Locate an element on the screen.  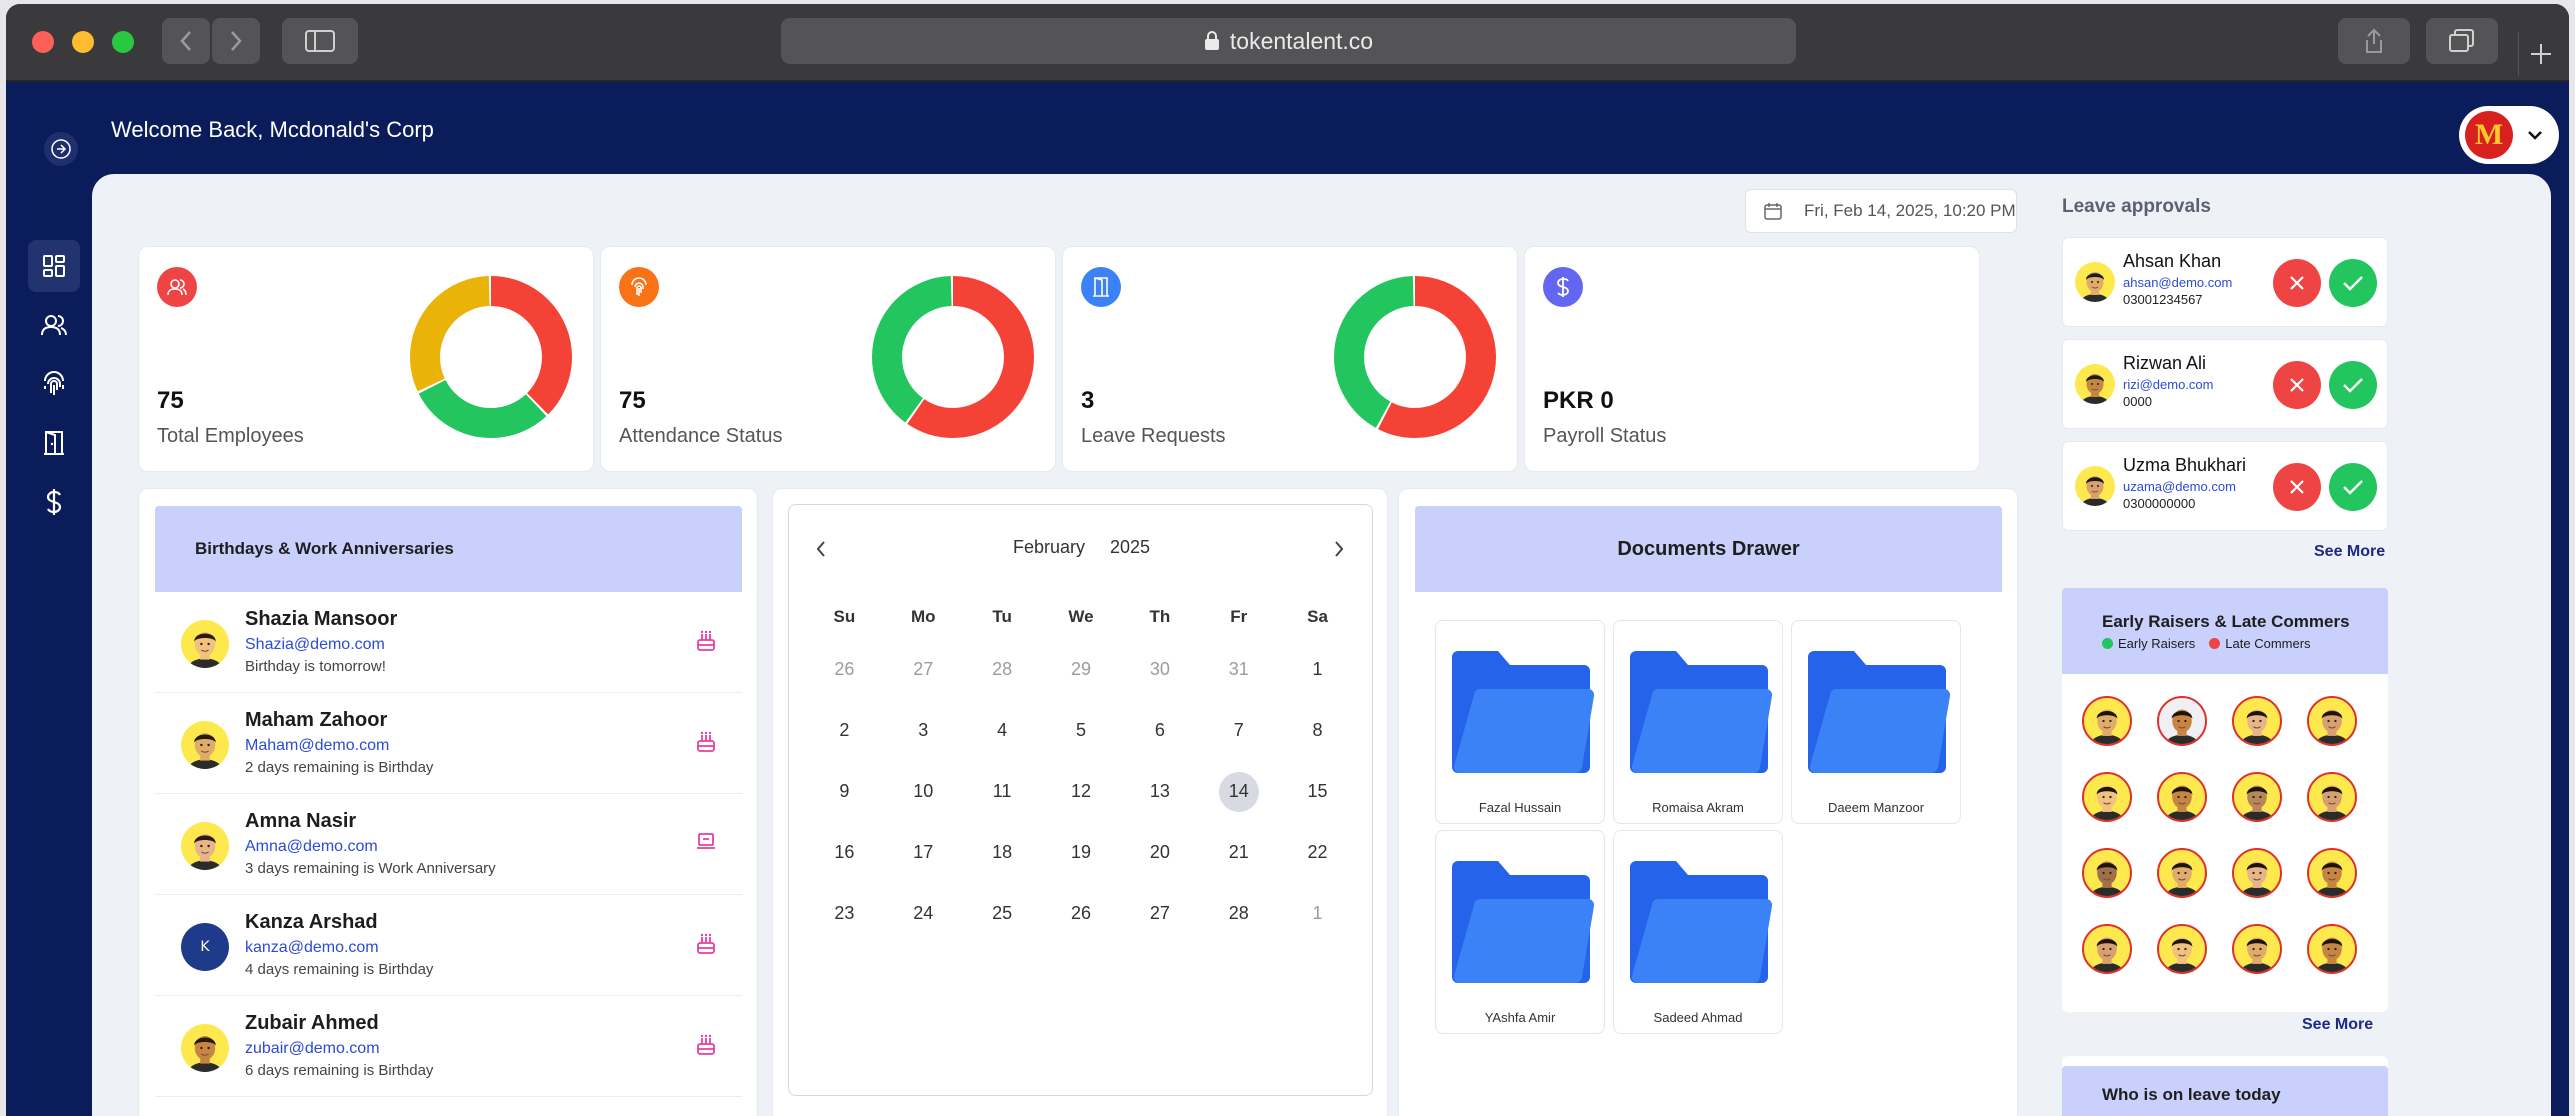
calendar-day: 22 is located at coordinates (1317, 852).